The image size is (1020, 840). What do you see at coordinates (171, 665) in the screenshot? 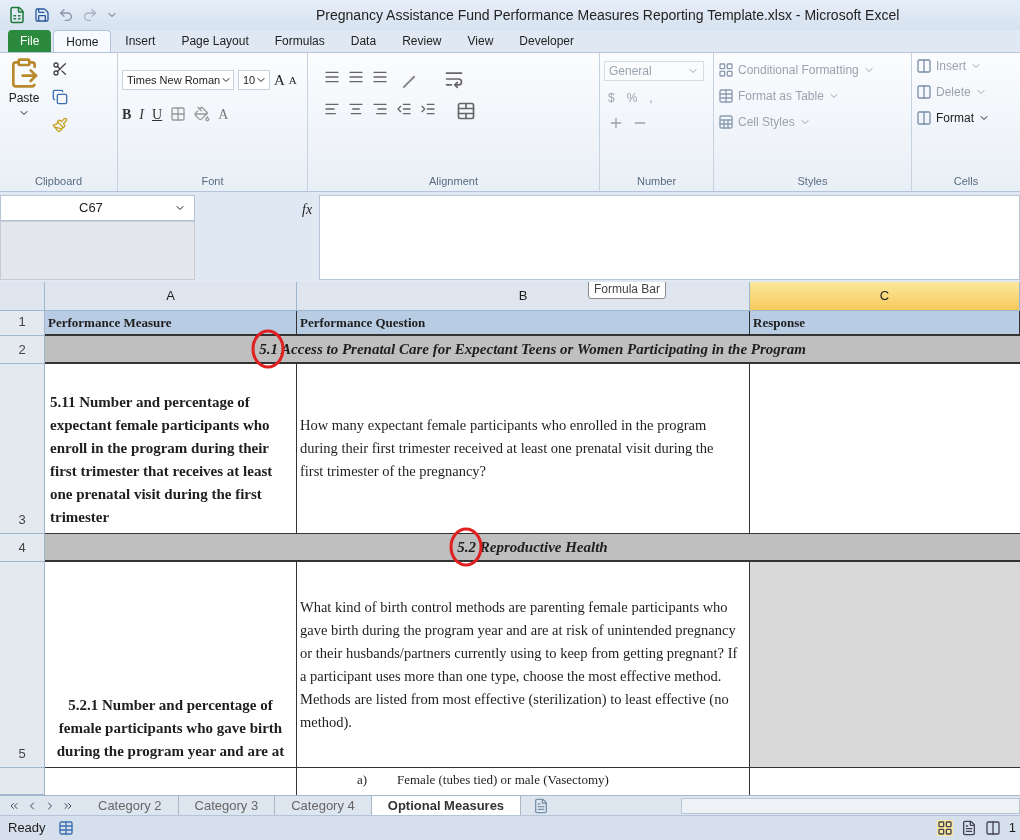
I see `table-cell: 5.2.1 Number and percentage of female participants who gave birth during the program year and are at` at bounding box center [171, 665].